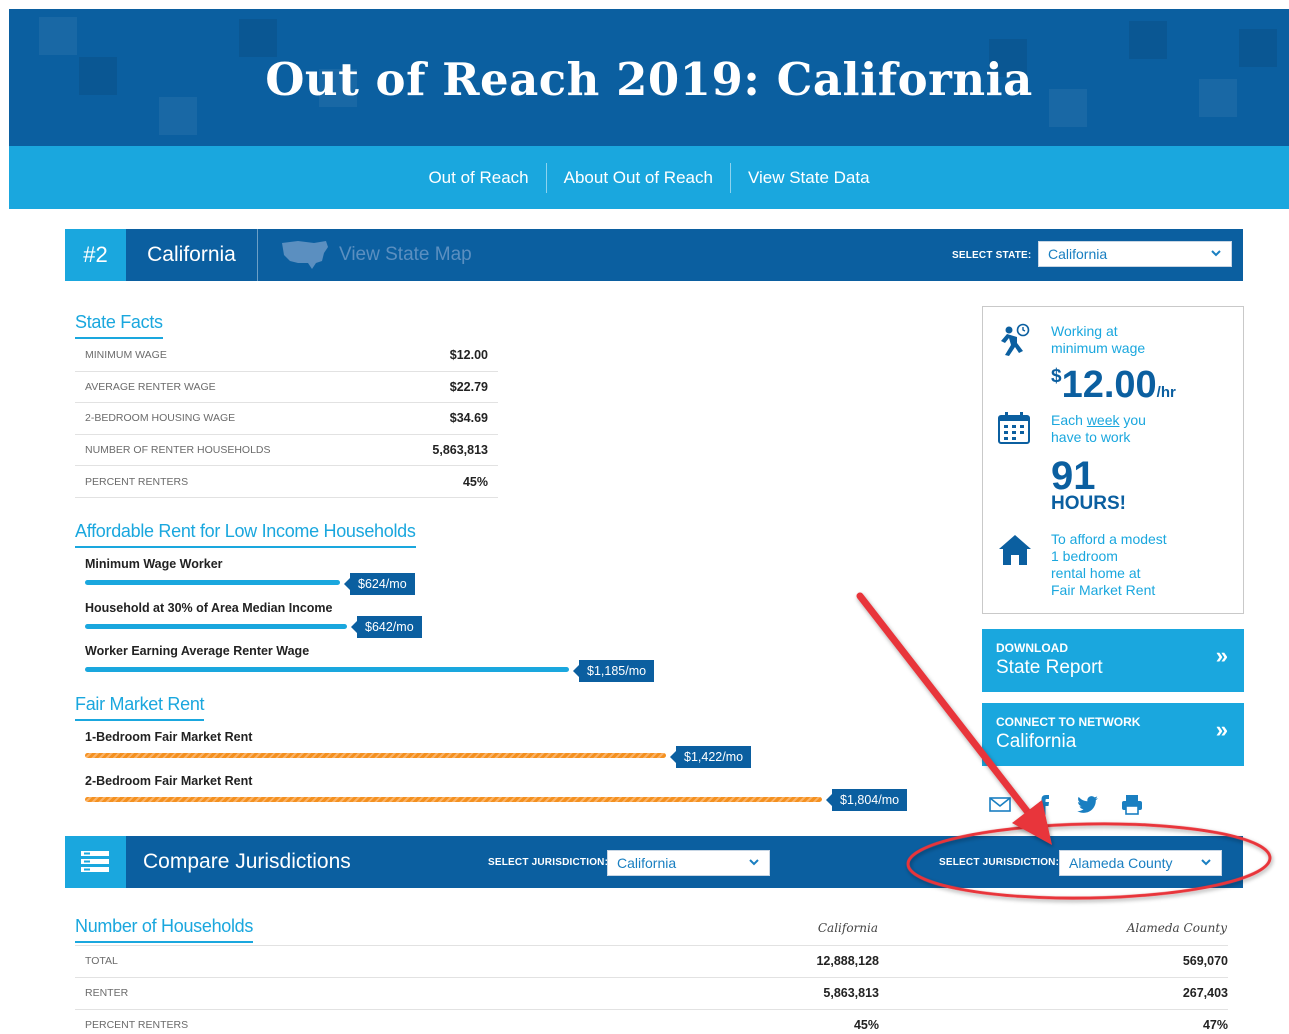 The image size is (1289, 1034). What do you see at coordinates (1014, 428) in the screenshot?
I see `calendar-icon` at bounding box center [1014, 428].